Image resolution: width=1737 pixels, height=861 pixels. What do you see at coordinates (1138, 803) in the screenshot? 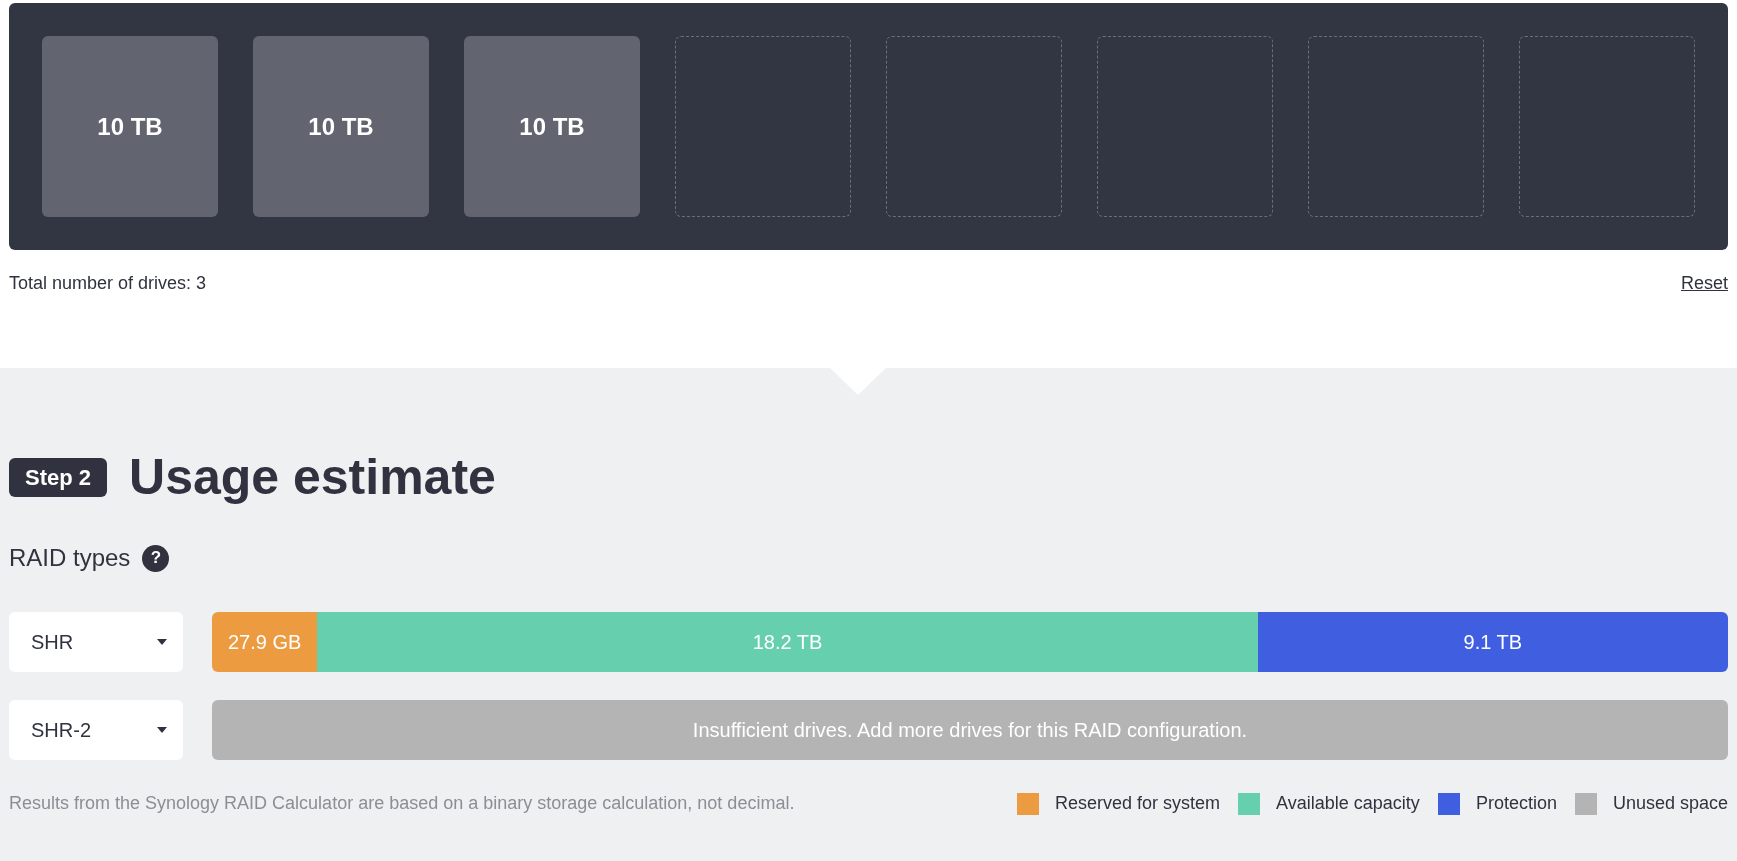
I see `legend-label: Reserved for system` at bounding box center [1138, 803].